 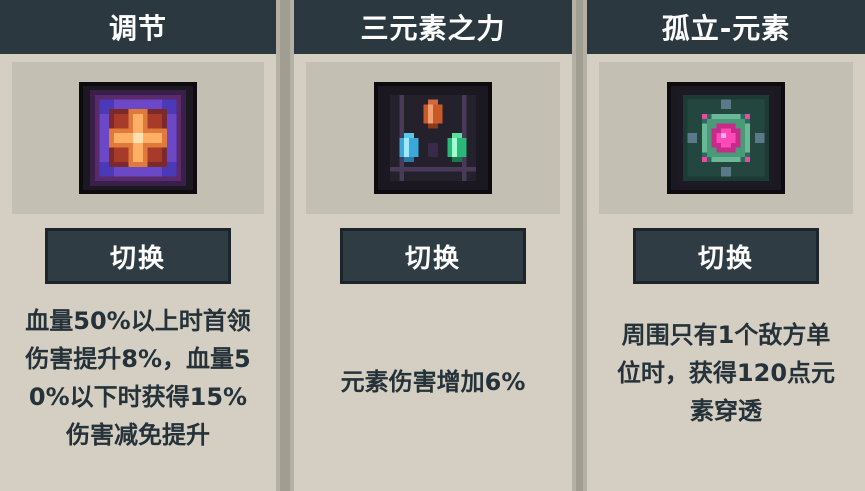 I want to click on description-line: 0%以下时获得15%, so click(x=138, y=397).